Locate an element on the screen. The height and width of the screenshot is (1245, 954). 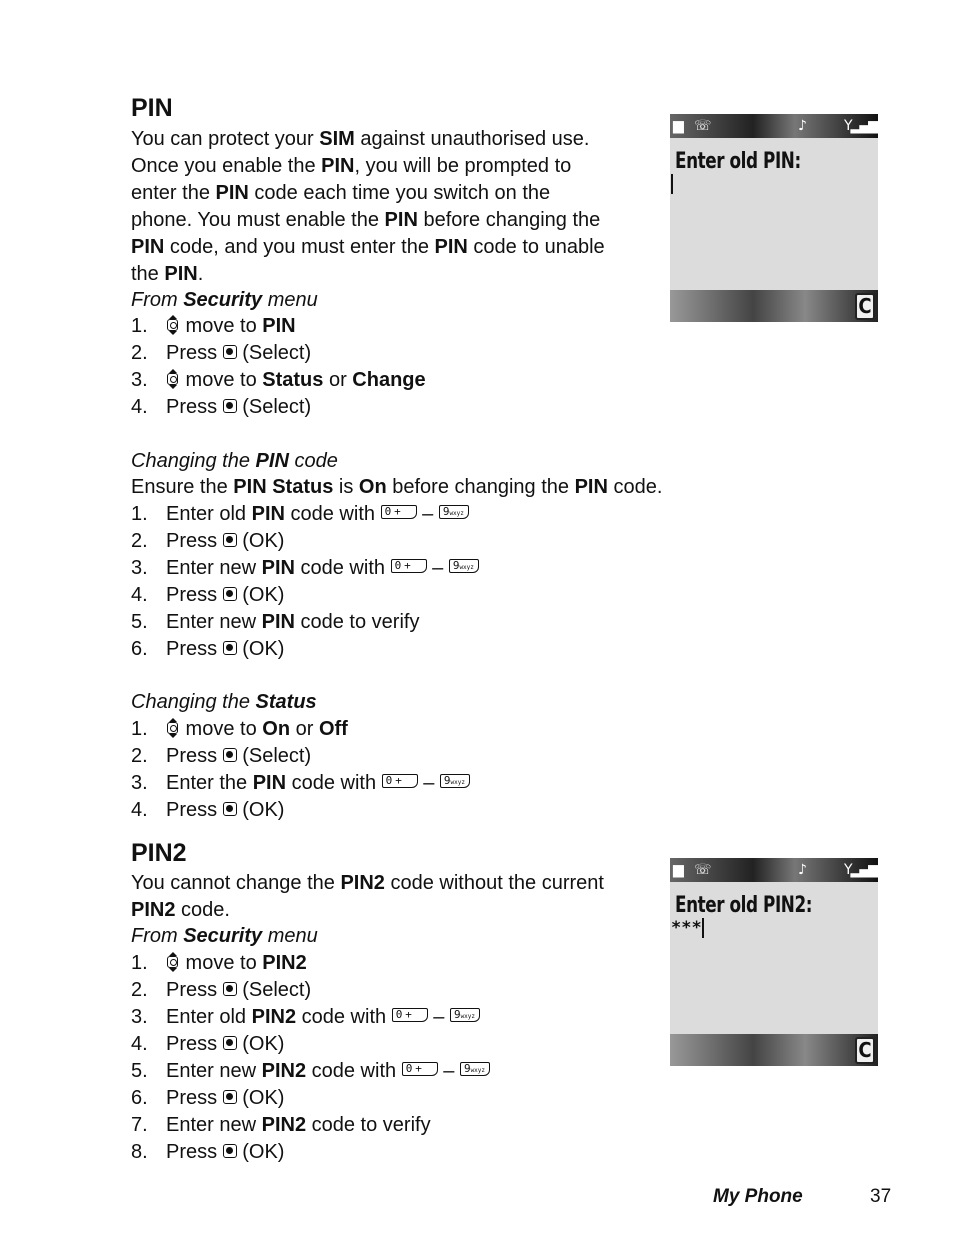
subsection-title: Changing the Status is located at coordinates (224, 702).